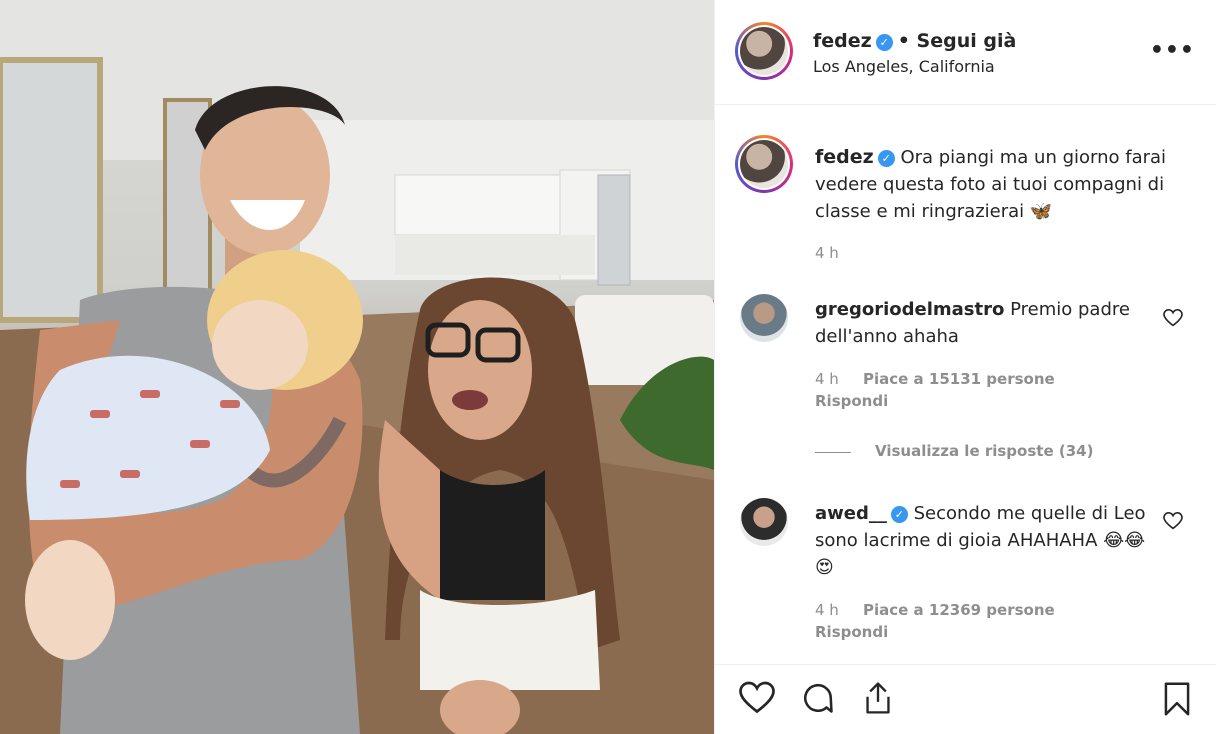  I want to click on view-replies-button: Visualizza le risposte (34), so click(984, 451).